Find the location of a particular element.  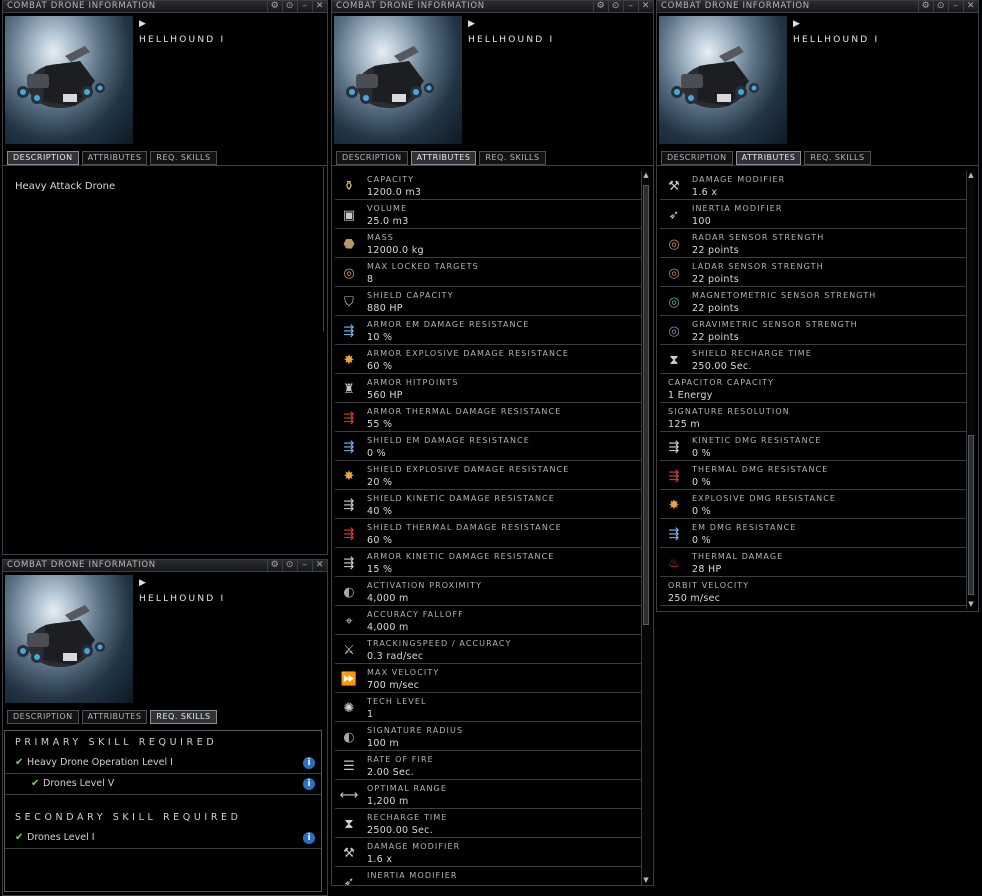

attribute-row: ⇶ SHIELD KINETIC DAMAGE RESISTANCE 40 % is located at coordinates (488, 504).